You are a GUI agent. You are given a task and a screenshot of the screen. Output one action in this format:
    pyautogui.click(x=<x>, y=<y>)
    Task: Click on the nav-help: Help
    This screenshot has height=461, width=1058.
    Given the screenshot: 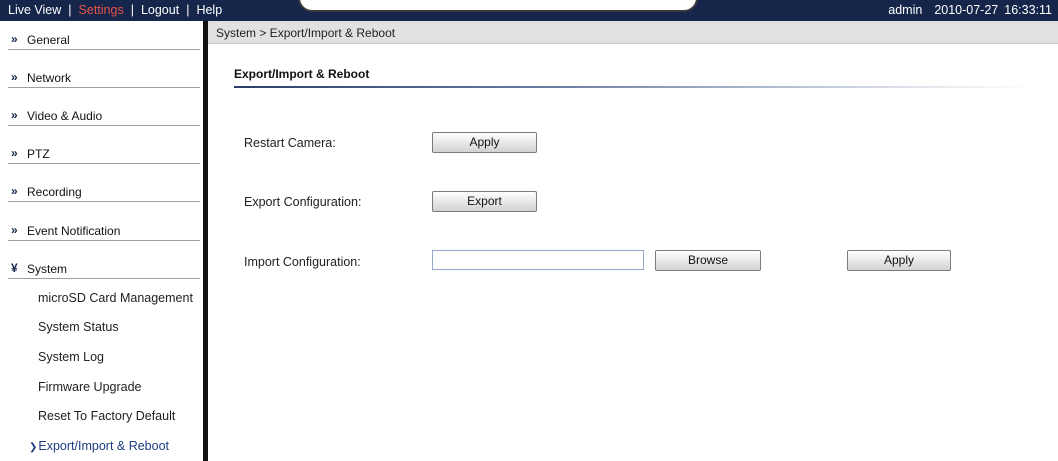 What is the action you would take?
    pyautogui.click(x=209, y=10)
    